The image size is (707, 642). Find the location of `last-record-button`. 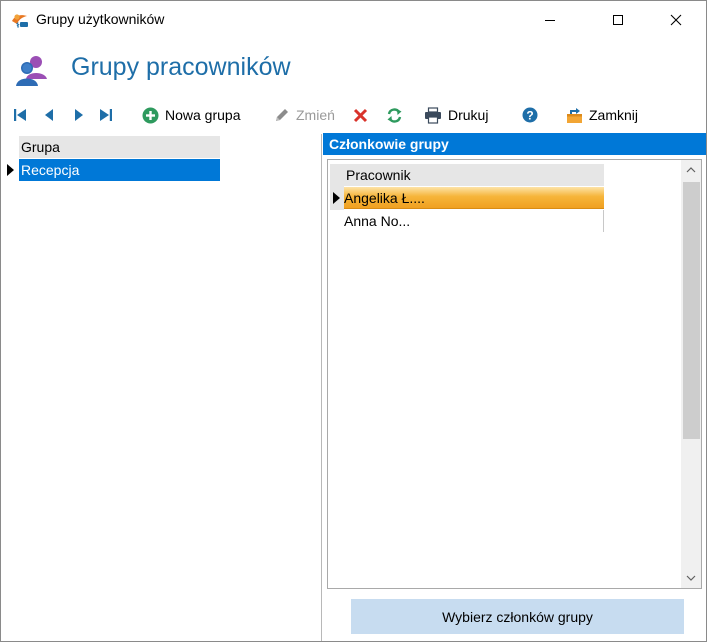

last-record-button is located at coordinates (106, 115).